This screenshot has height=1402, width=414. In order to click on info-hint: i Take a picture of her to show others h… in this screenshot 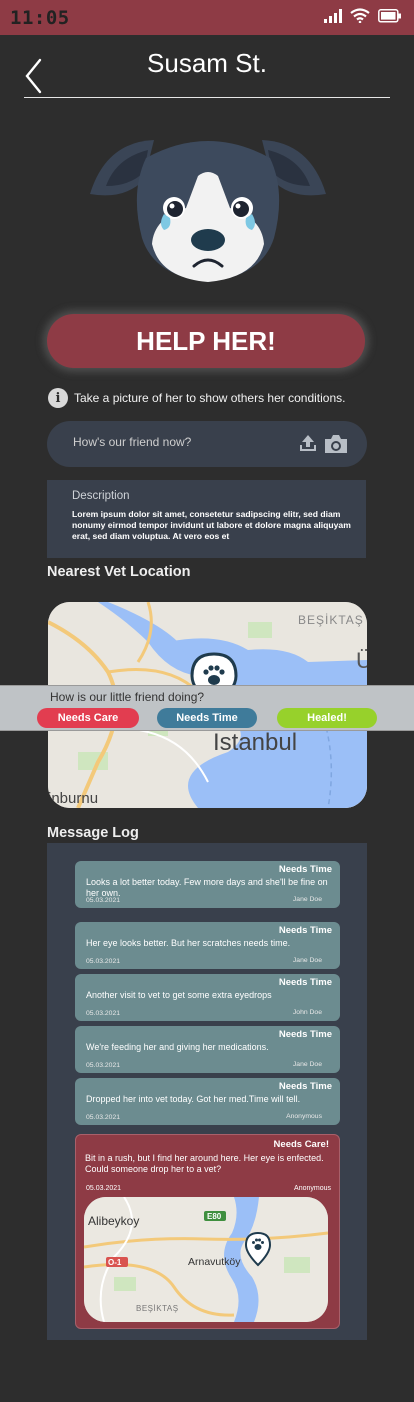, I will do `click(196, 398)`.